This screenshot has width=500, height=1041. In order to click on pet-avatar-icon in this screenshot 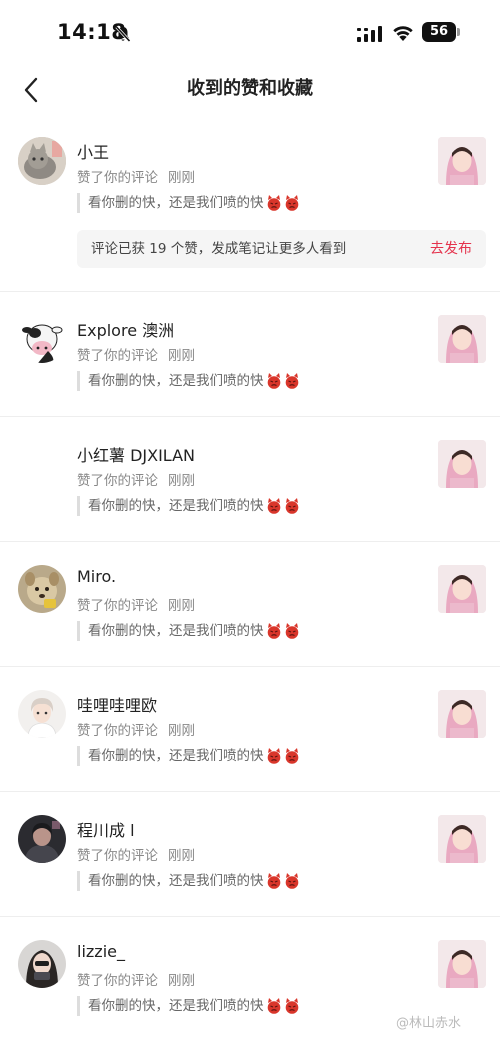, I will do `click(42, 589)`.